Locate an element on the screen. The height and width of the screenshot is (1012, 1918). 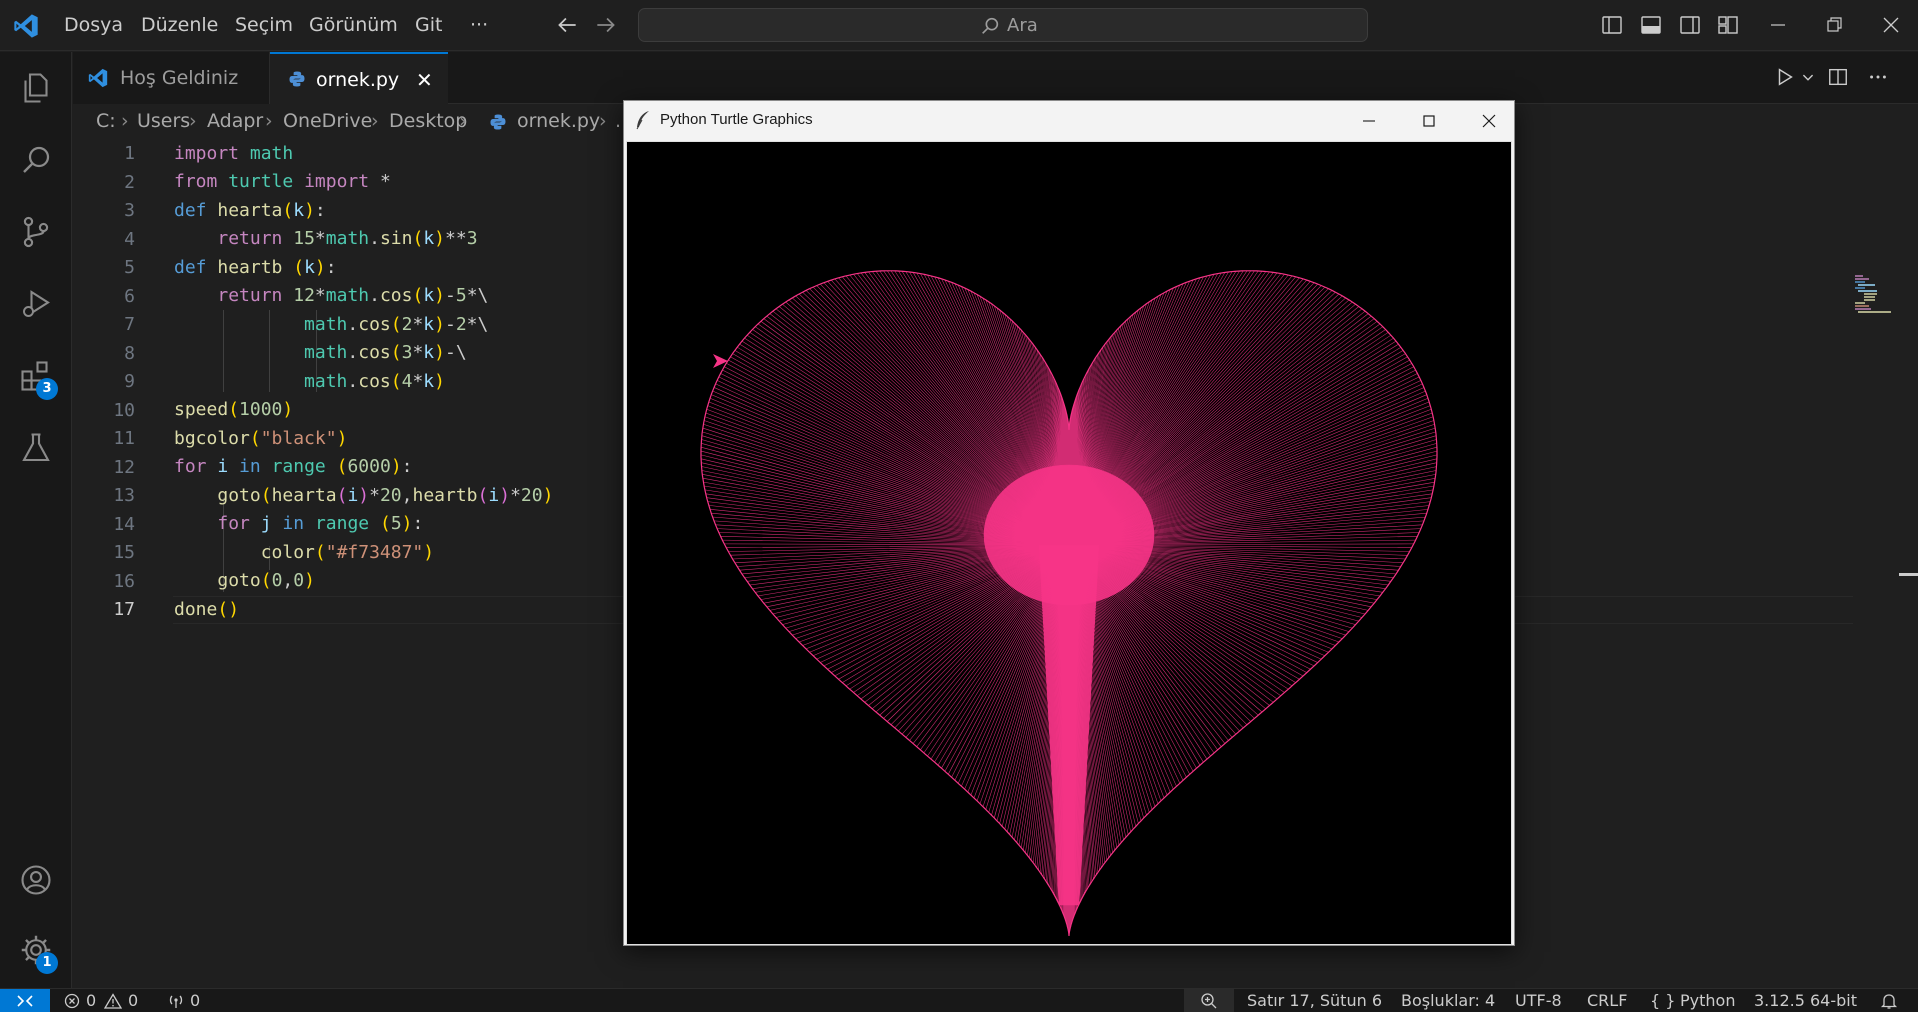
forward-arrow-icon is located at coordinates (606, 25).